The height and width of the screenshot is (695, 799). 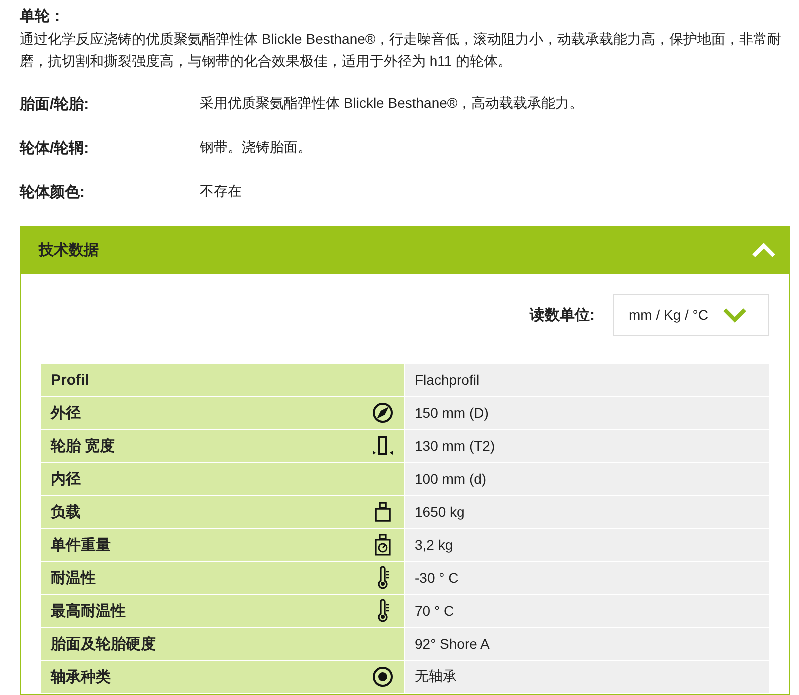 I want to click on property-label: 轮体颜色:, so click(x=53, y=192).